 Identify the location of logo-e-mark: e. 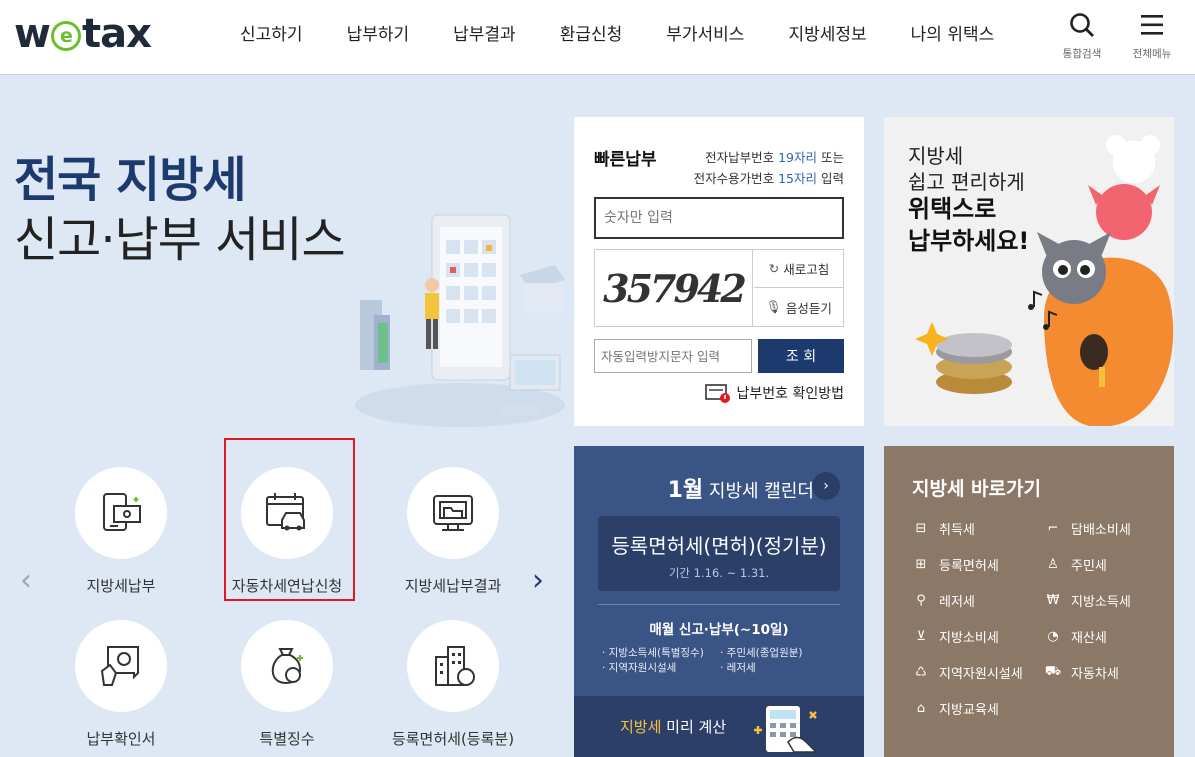
(65, 36).